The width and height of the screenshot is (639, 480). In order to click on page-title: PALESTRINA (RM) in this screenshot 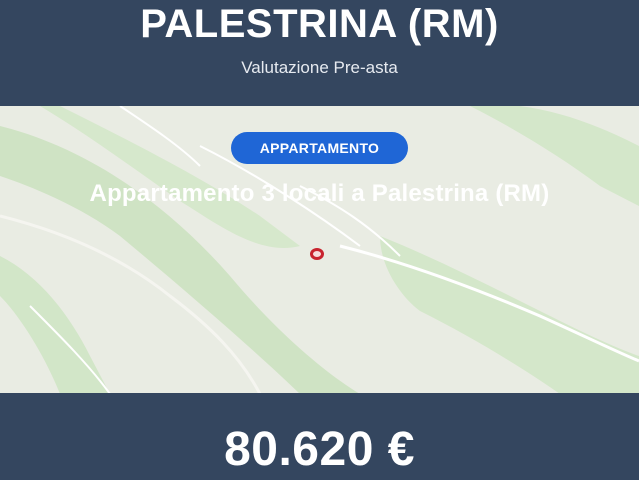, I will do `click(319, 24)`.